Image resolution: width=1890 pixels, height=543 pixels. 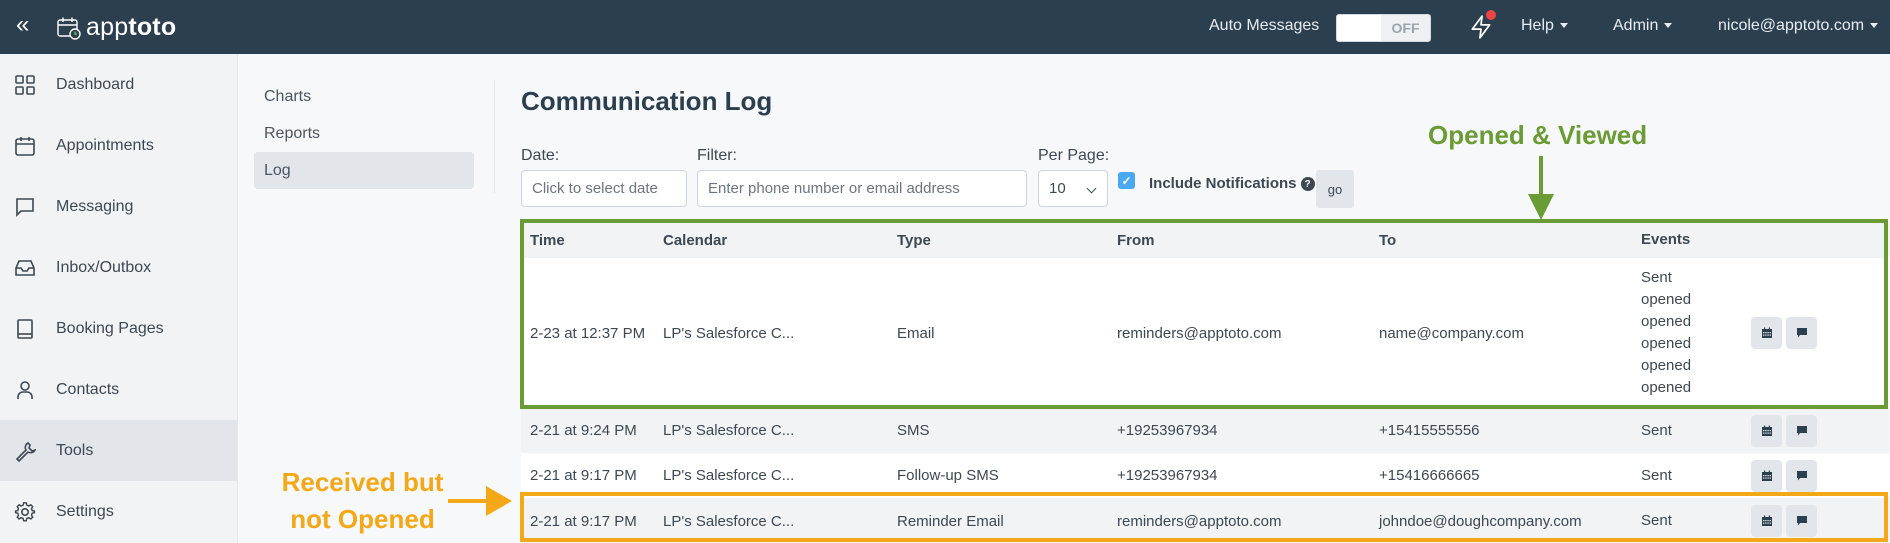 I want to click on cell-type: Reminder Email, so click(x=950, y=521).